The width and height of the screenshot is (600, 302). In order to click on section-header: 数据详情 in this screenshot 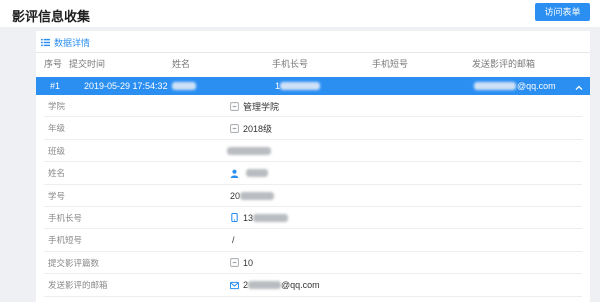, I will do `click(65, 42)`.